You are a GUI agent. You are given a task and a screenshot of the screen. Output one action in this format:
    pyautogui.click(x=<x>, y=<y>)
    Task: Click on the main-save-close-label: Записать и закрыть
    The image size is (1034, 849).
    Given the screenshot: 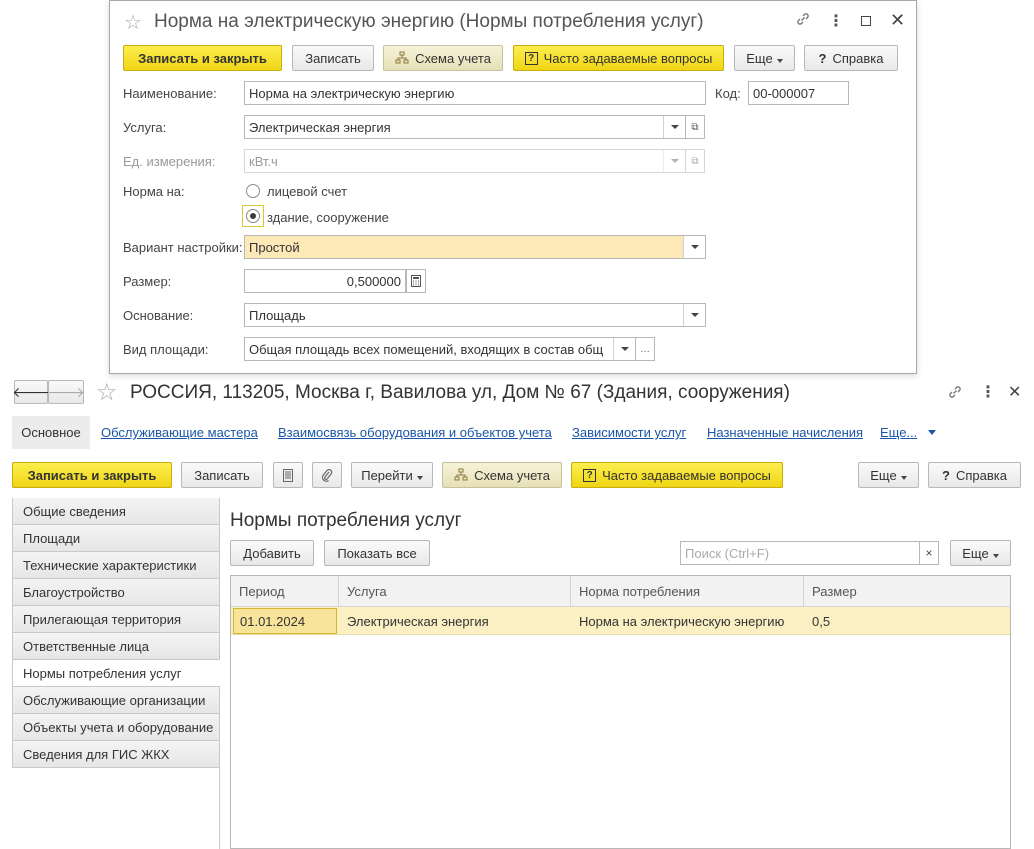 What is the action you would take?
    pyautogui.click(x=92, y=475)
    